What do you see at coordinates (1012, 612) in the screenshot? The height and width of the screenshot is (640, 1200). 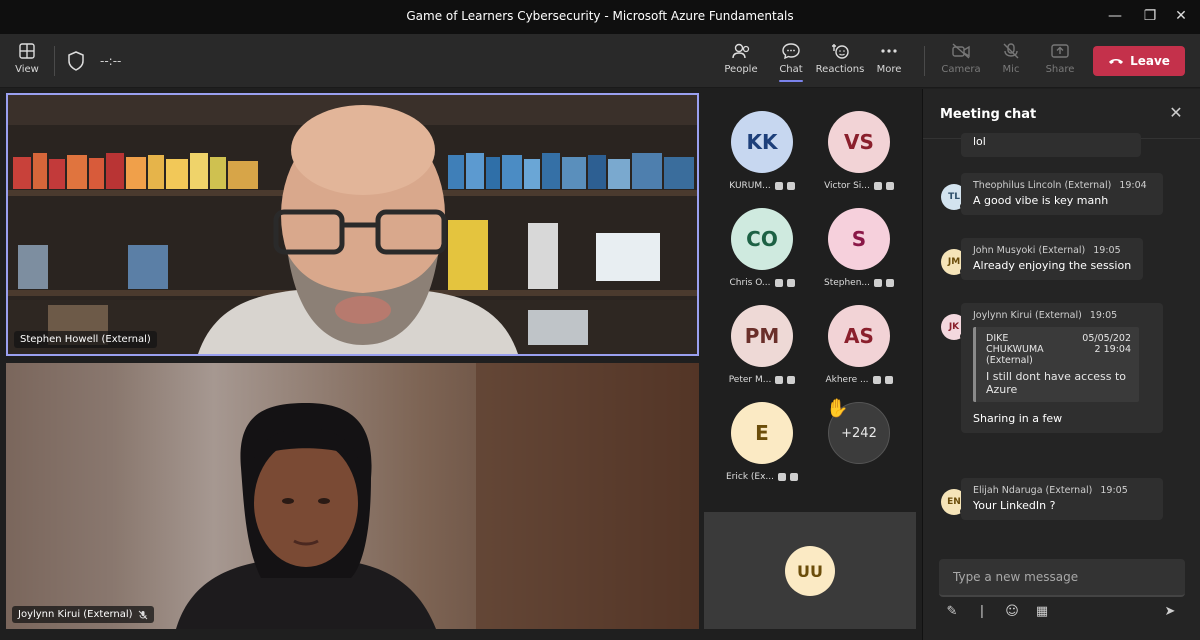 I see `emoji-icon: ☺` at bounding box center [1012, 612].